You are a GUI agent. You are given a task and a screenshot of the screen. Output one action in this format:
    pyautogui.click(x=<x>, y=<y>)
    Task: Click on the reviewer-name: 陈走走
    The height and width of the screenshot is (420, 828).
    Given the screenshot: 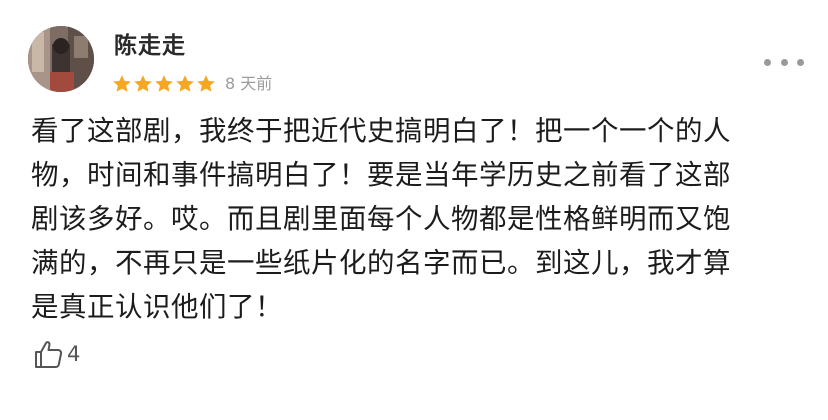 What is the action you would take?
    pyautogui.click(x=150, y=46)
    